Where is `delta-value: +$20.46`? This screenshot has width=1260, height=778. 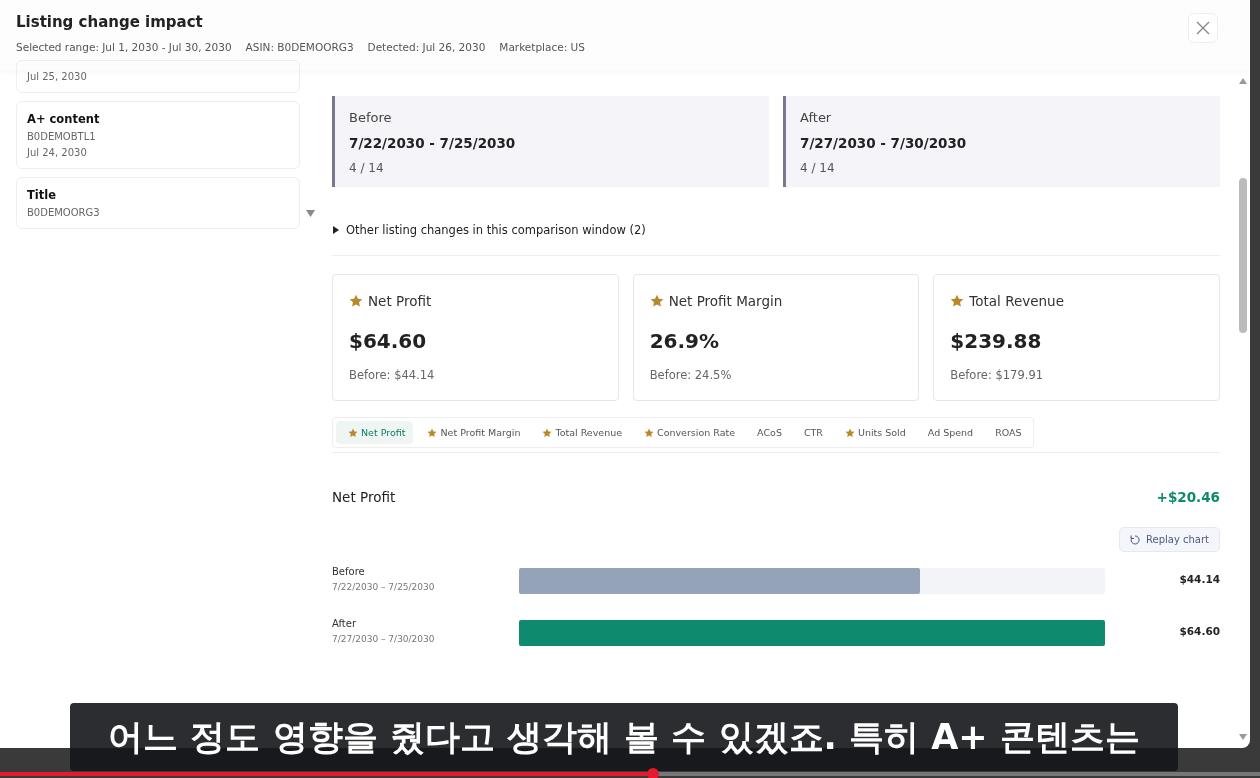 delta-value: +$20.46 is located at coordinates (1188, 497).